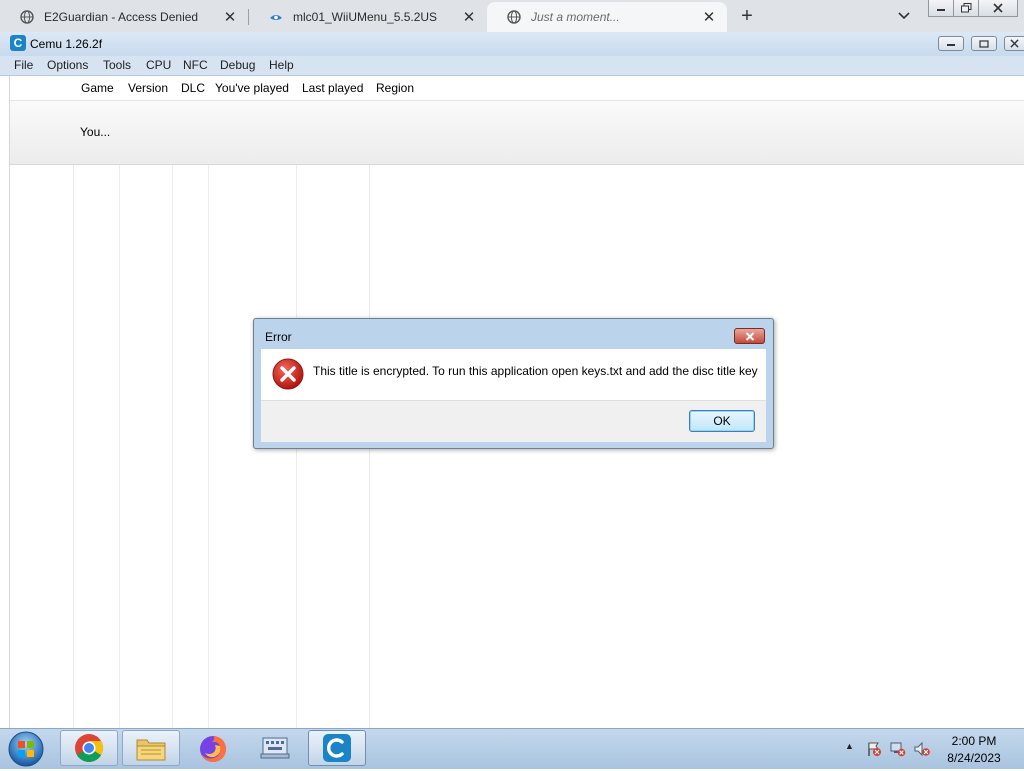  What do you see at coordinates (252, 88) in the screenshot?
I see `column-youve-played: You've played` at bounding box center [252, 88].